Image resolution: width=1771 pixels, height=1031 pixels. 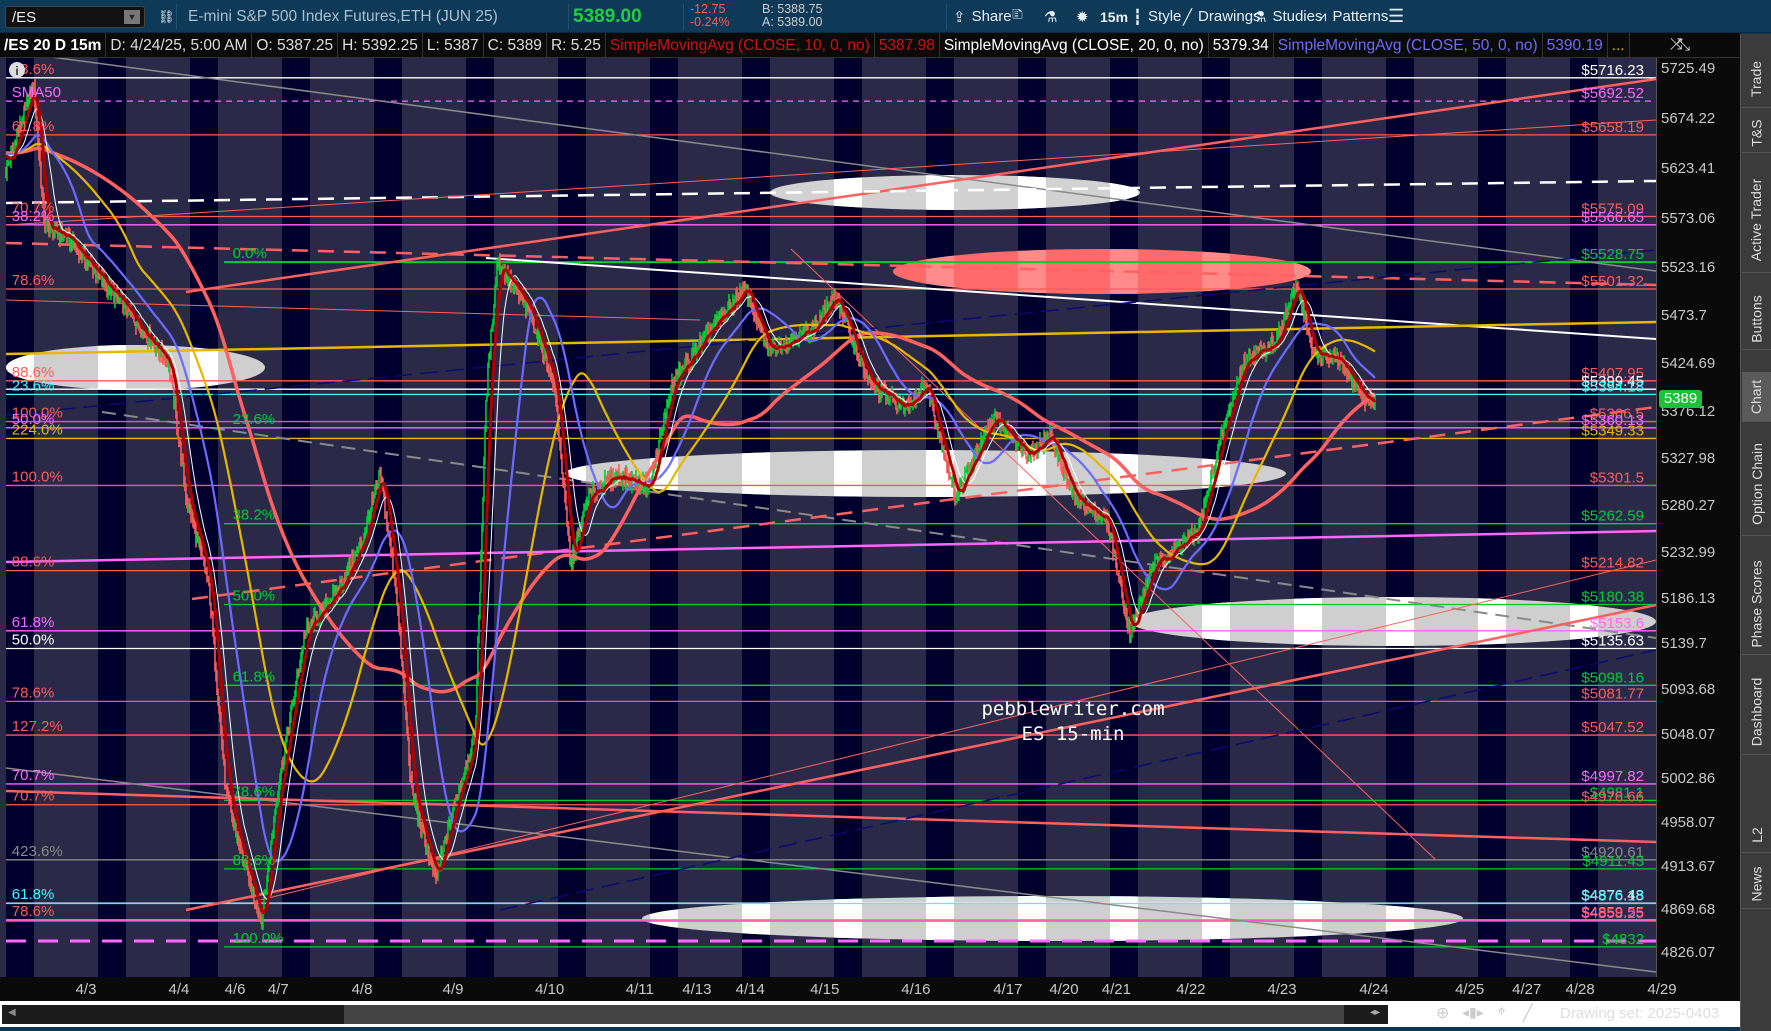 What do you see at coordinates (1191, 989) in the screenshot?
I see `date-tick-label: 4/22` at bounding box center [1191, 989].